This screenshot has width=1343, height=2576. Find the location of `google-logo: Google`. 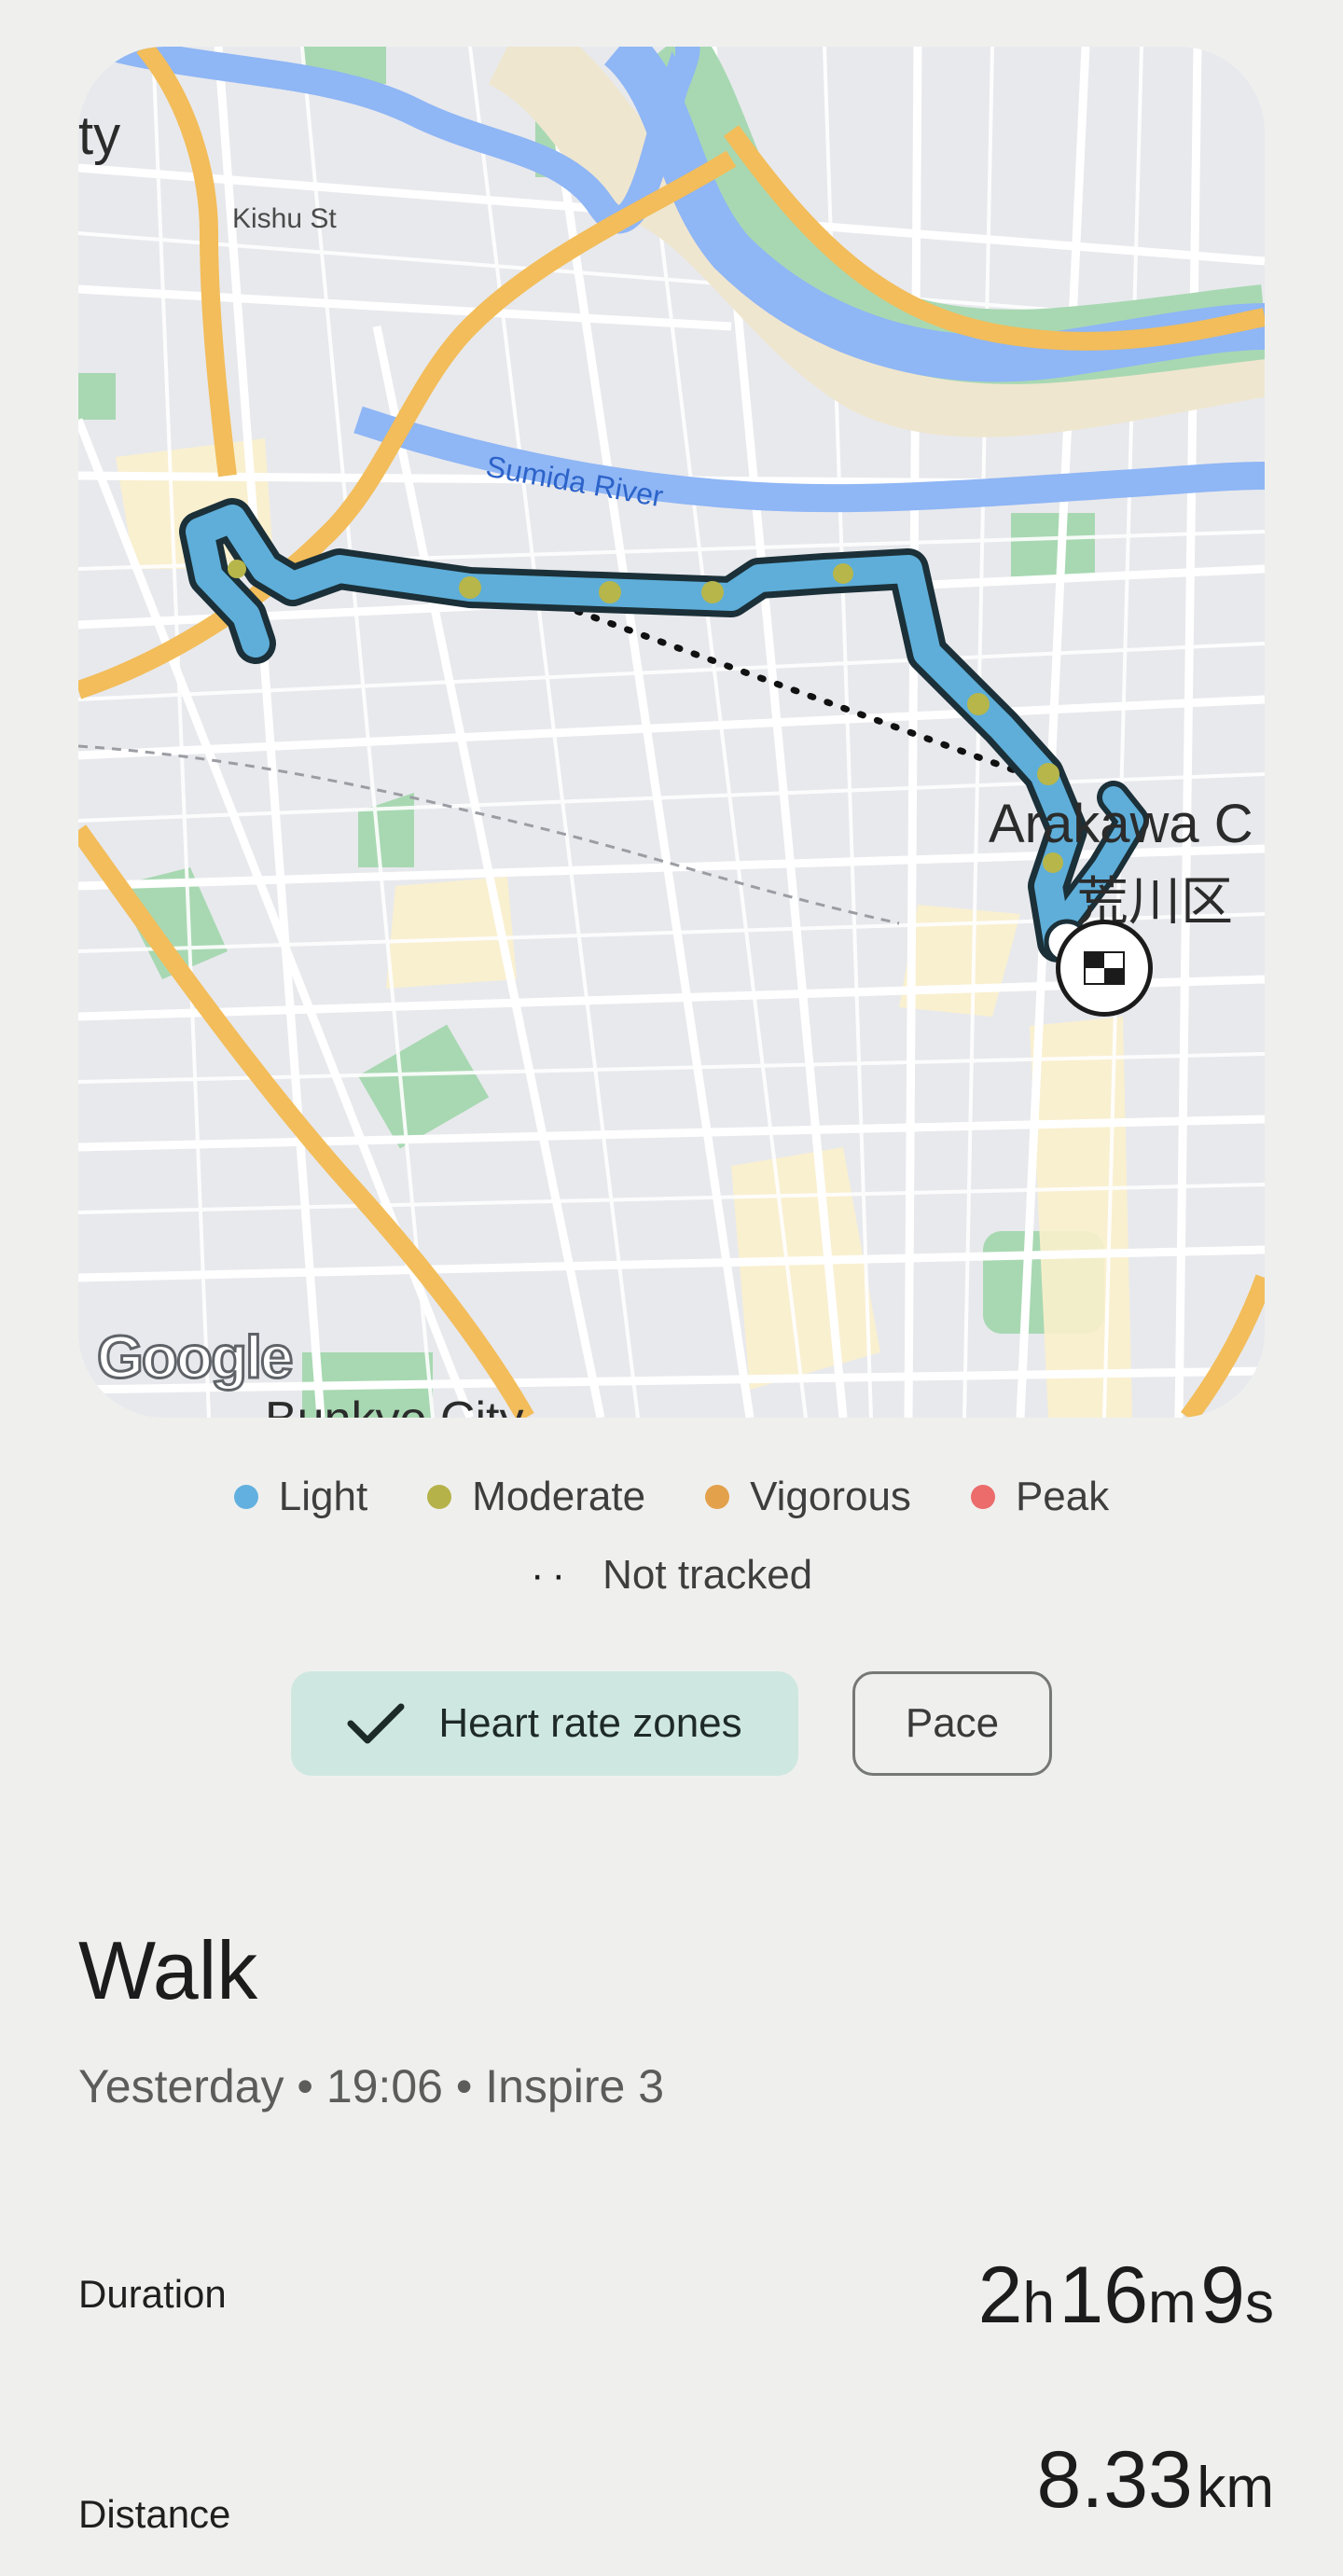

google-logo: Google is located at coordinates (195, 1357).